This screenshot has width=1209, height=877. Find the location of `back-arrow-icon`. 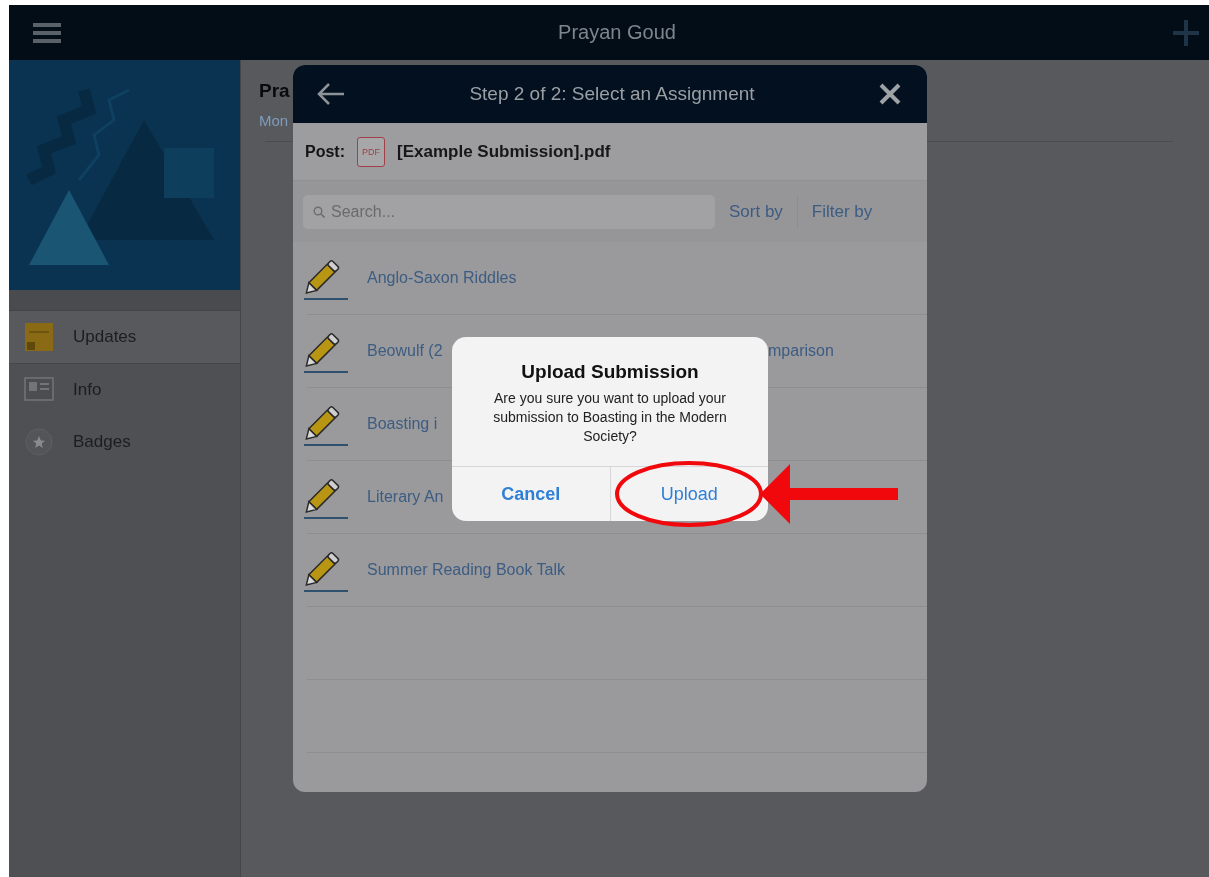

back-arrow-icon is located at coordinates (331, 94).